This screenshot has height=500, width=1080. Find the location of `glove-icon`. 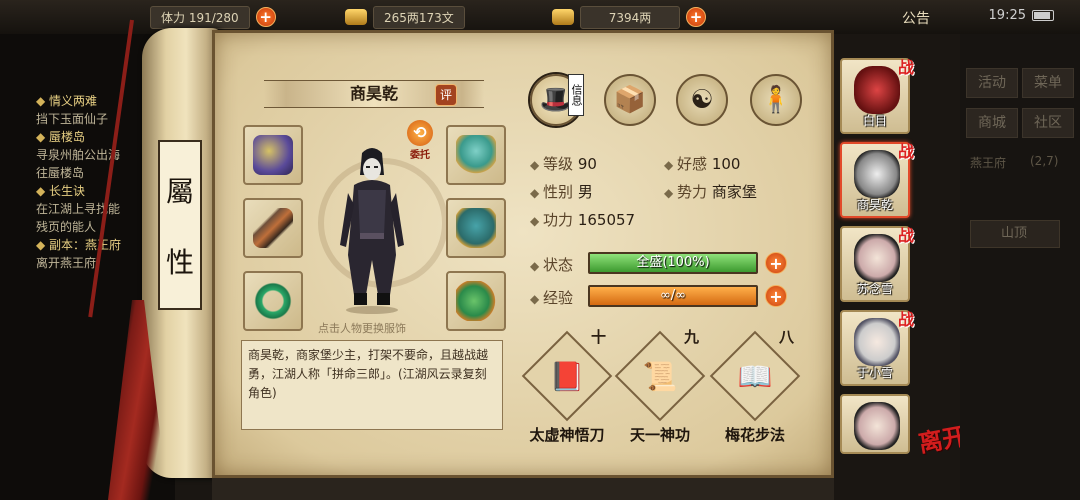

glove-icon is located at coordinates (273, 155).